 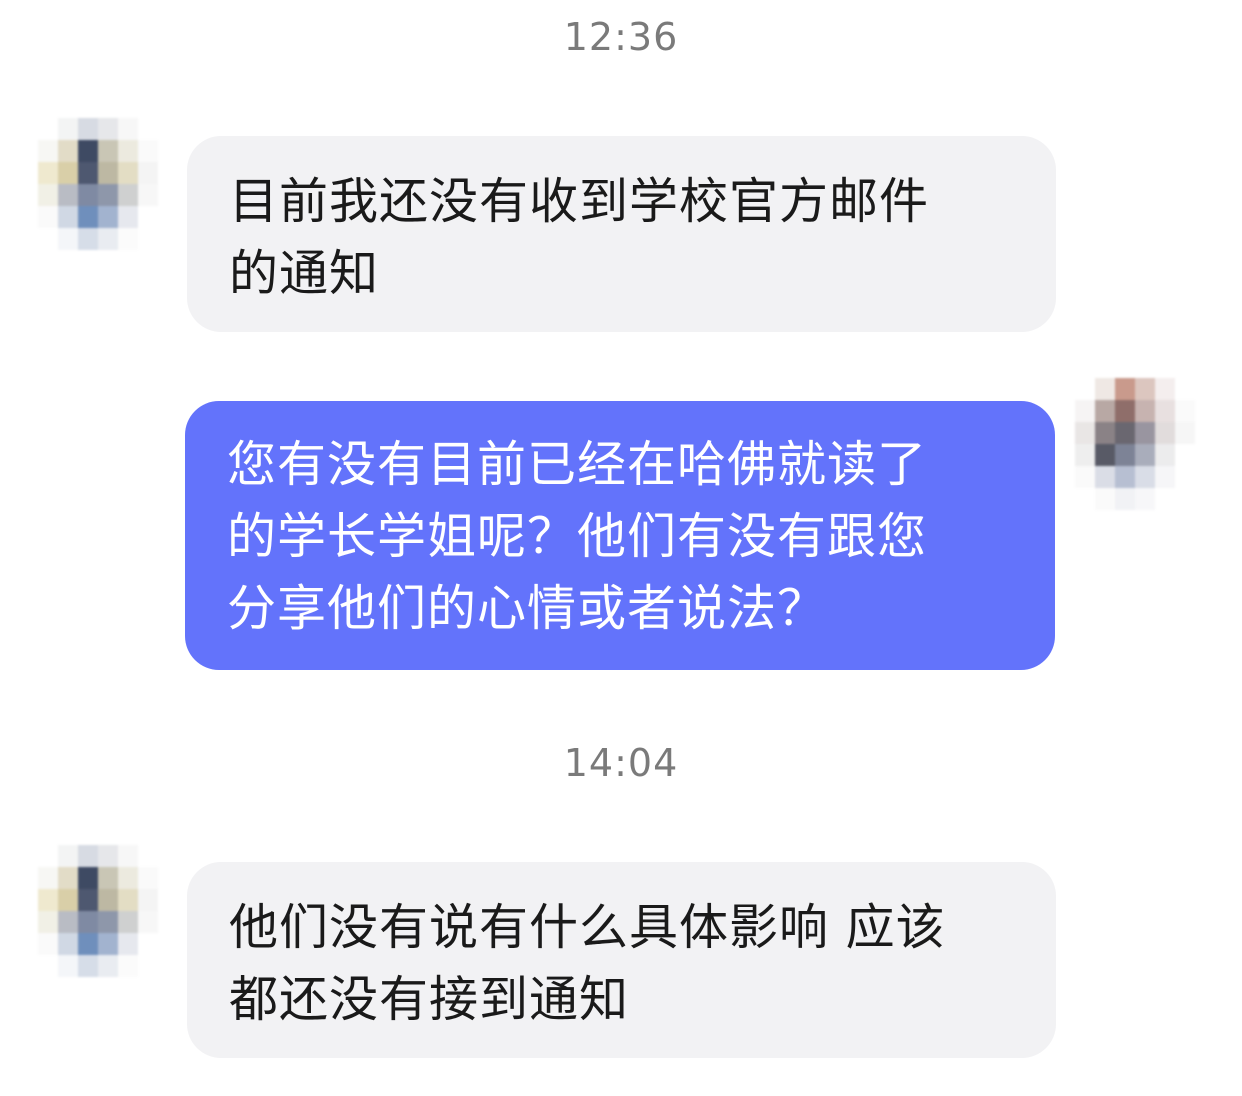 I want to click on incoming-message-bubble: 他们没有说有什么具体影响 应该 都还没有接到通知, so click(x=621, y=960).